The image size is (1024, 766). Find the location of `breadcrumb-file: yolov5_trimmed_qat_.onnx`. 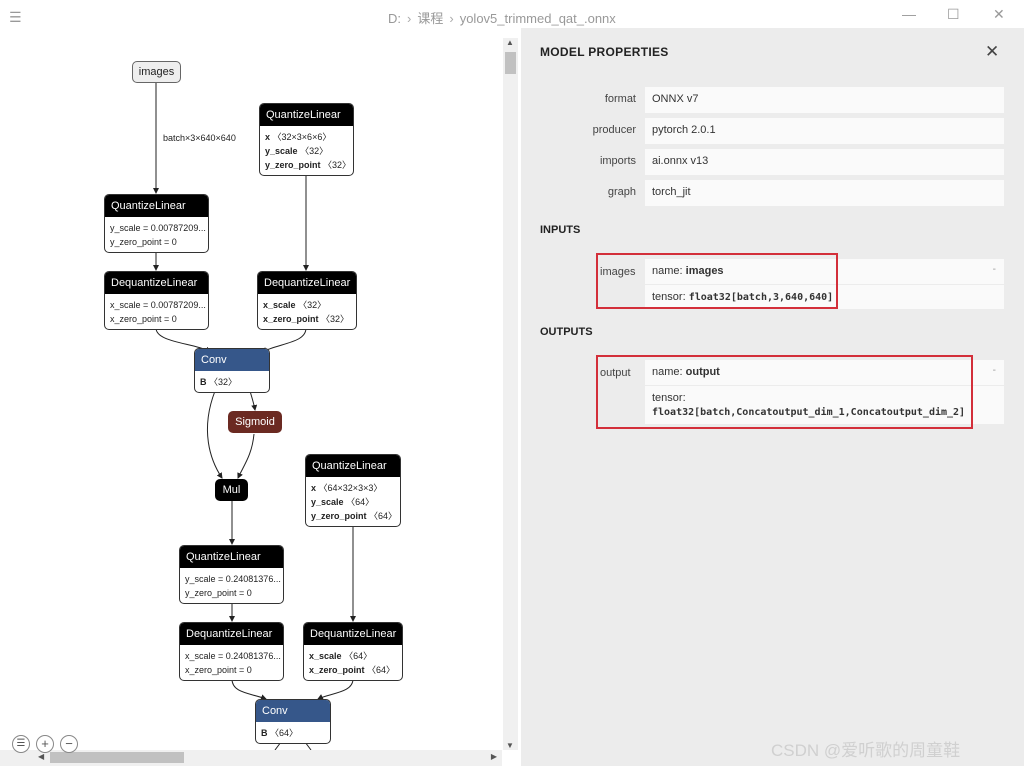

breadcrumb-file: yolov5_trimmed_qat_.onnx is located at coordinates (538, 18).